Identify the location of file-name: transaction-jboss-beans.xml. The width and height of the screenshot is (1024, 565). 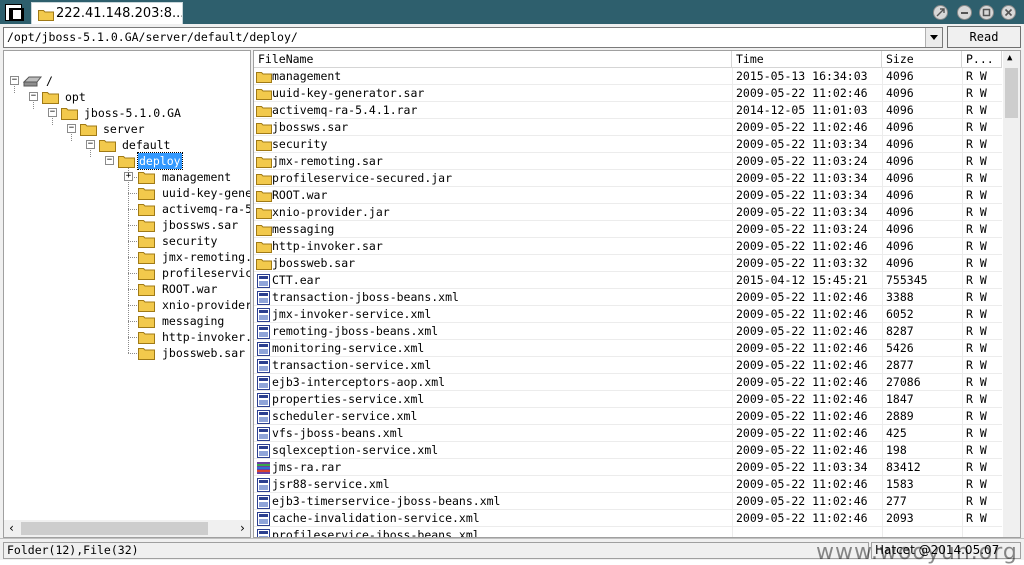
(365, 297).